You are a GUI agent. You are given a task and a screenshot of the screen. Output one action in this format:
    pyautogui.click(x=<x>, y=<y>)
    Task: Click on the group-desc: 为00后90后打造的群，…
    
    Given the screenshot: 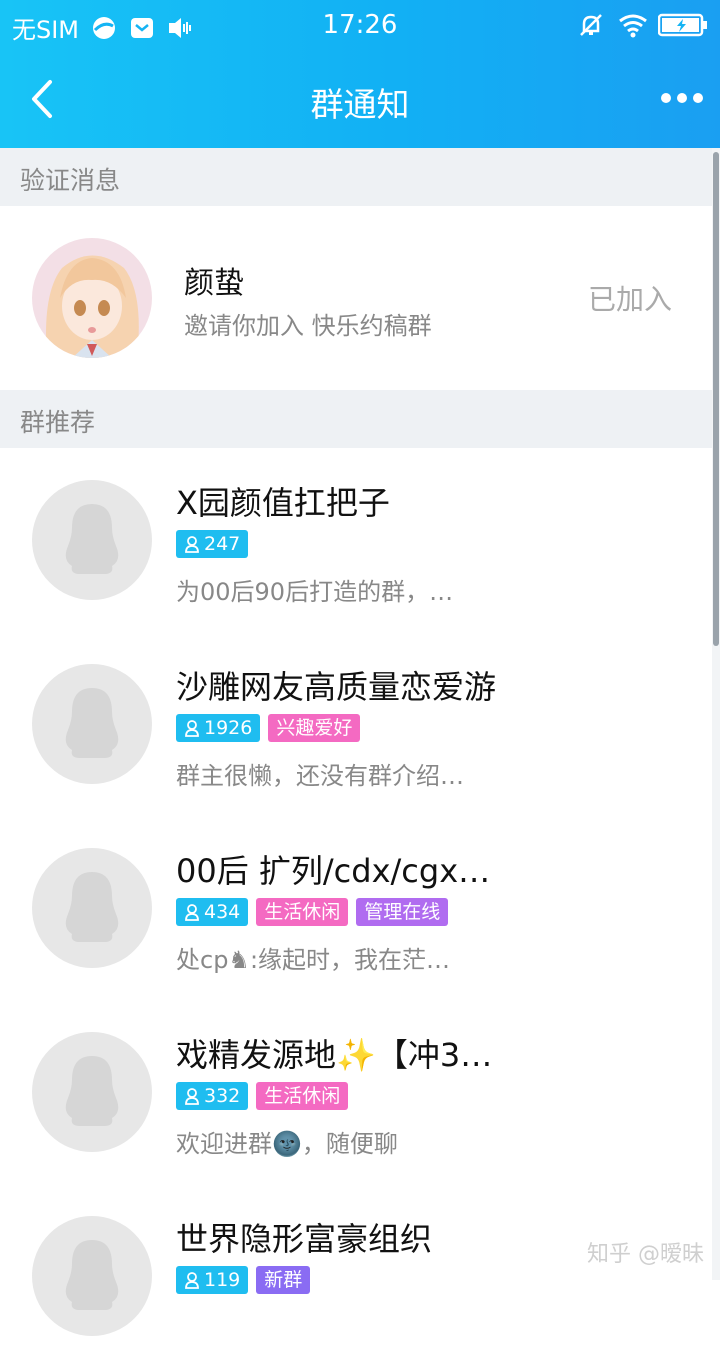 What is the action you would take?
    pyautogui.click(x=315, y=592)
    